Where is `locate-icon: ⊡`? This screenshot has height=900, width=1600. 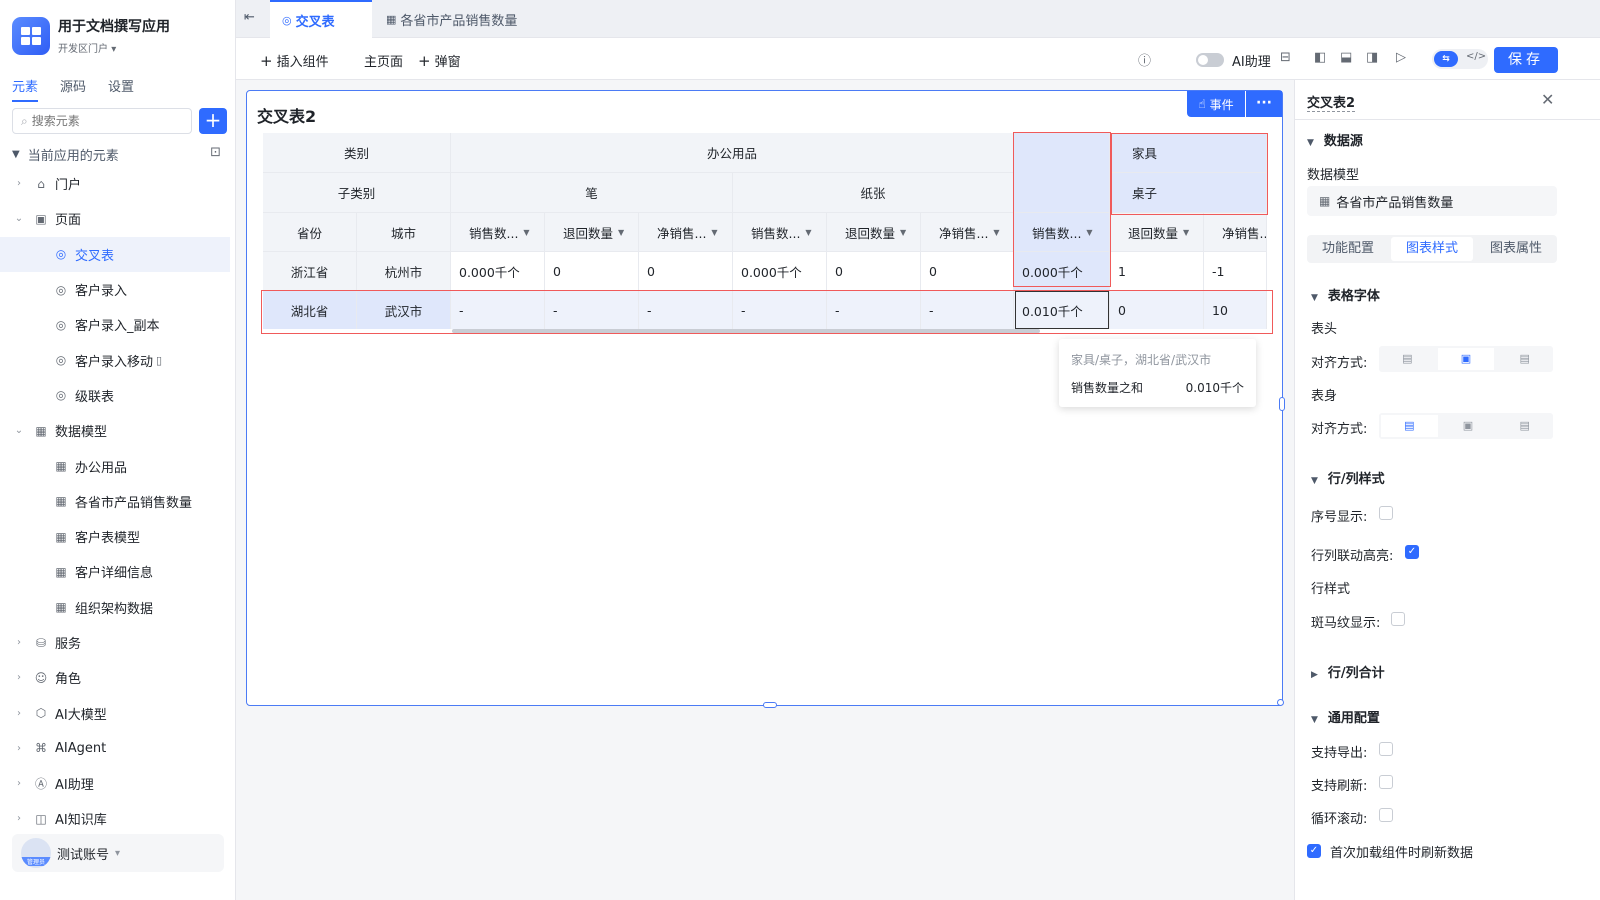 locate-icon: ⊡ is located at coordinates (215, 152).